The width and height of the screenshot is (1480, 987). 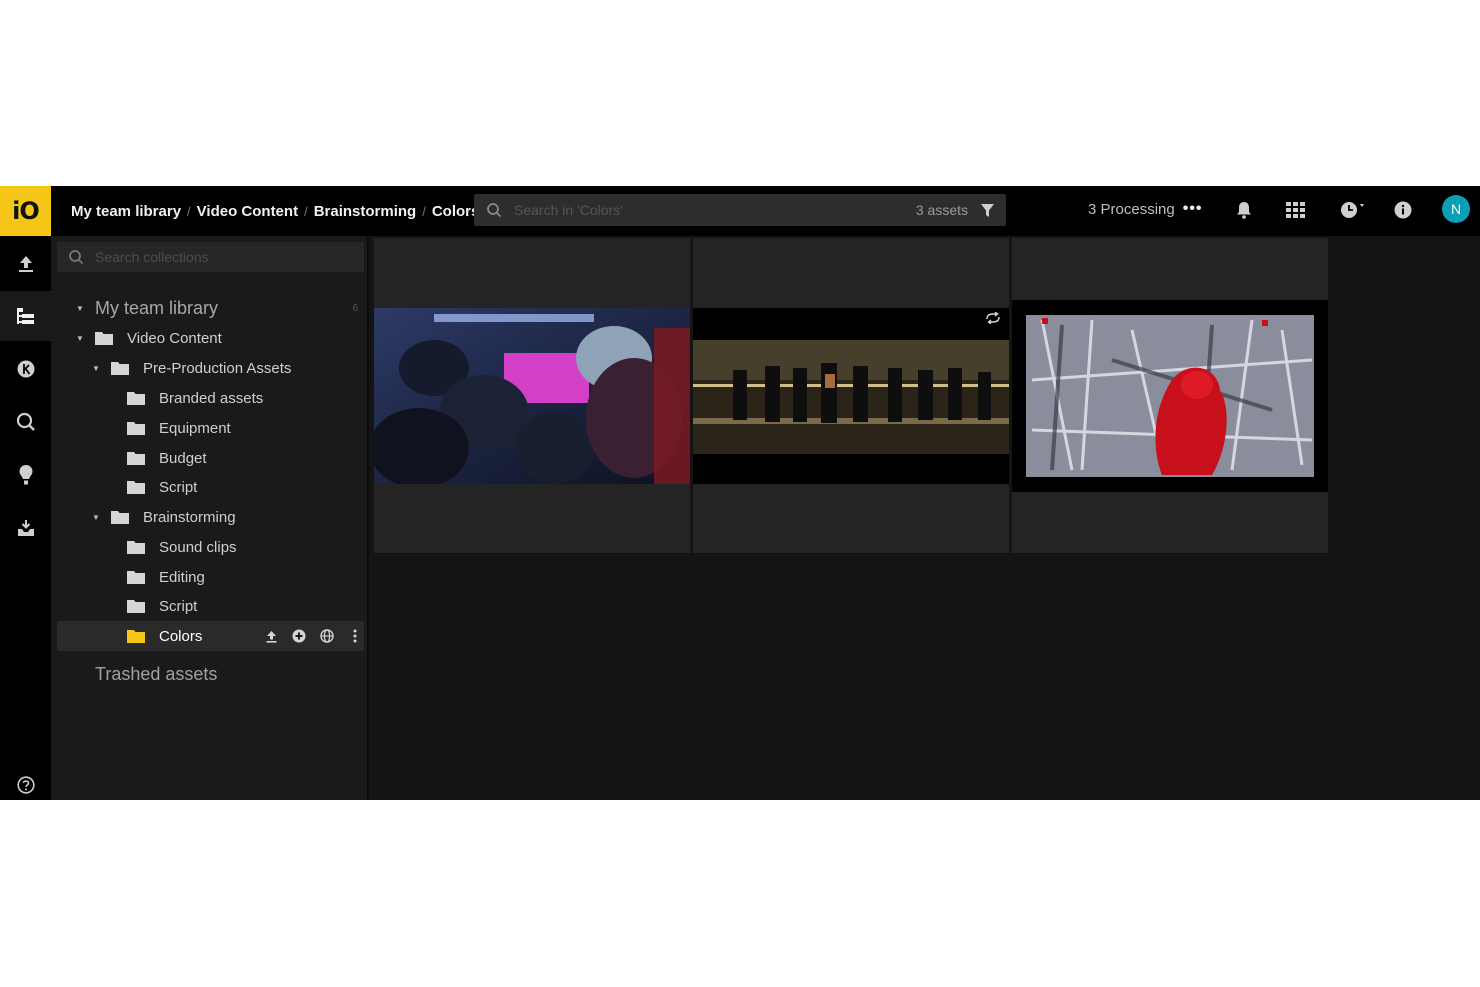 I want to click on user-avatar: N, so click(x=1456, y=209).